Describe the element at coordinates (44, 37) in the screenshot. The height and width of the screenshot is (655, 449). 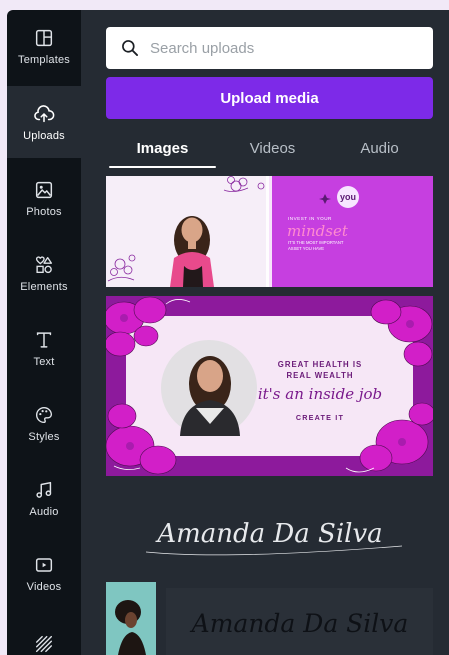
I see `templates-icon` at that location.